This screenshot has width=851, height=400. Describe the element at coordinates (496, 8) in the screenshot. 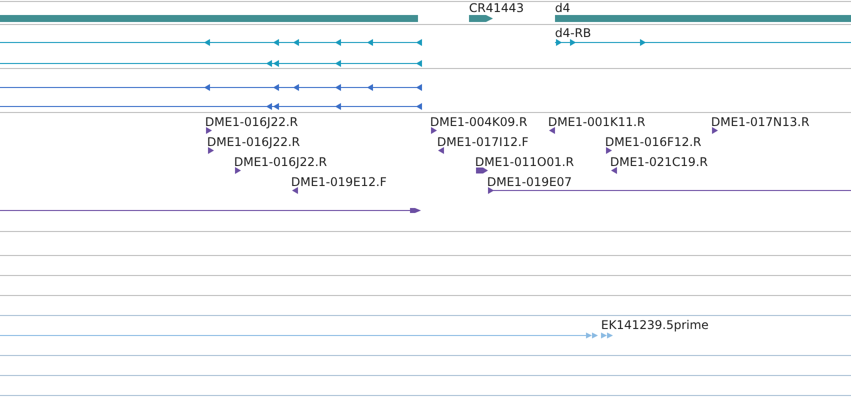

I see `feature-label: CR41443` at that location.